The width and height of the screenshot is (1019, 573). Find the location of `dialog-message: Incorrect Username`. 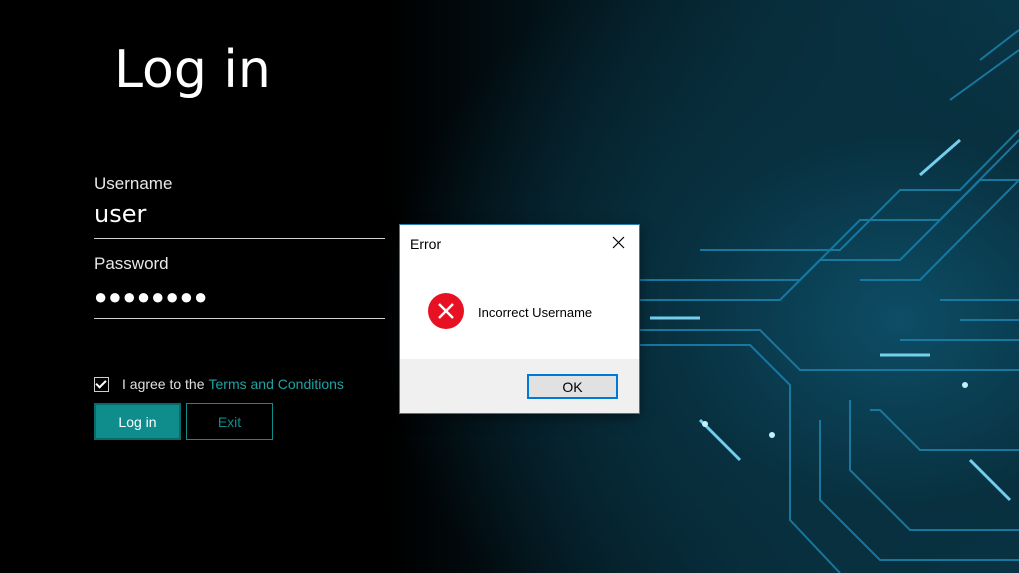

dialog-message: Incorrect Username is located at coordinates (535, 312).